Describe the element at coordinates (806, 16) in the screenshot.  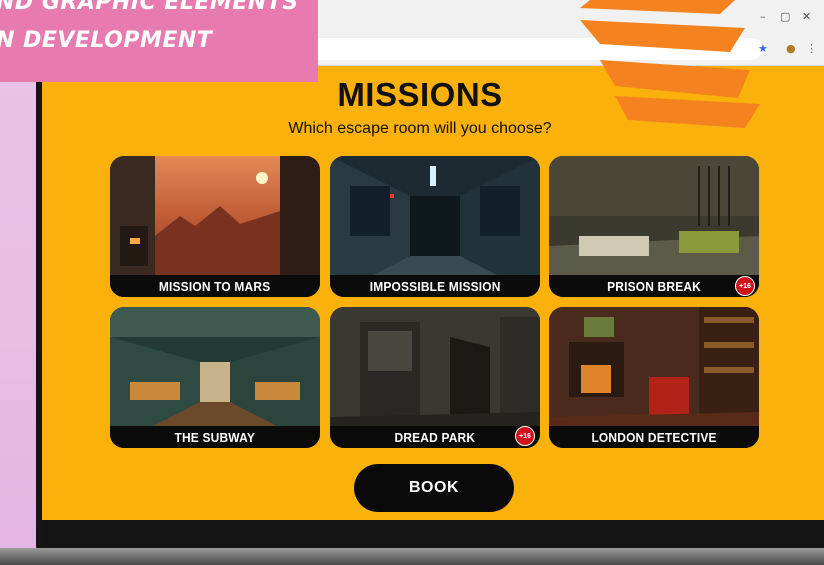
I see `close-icon: ✕` at that location.